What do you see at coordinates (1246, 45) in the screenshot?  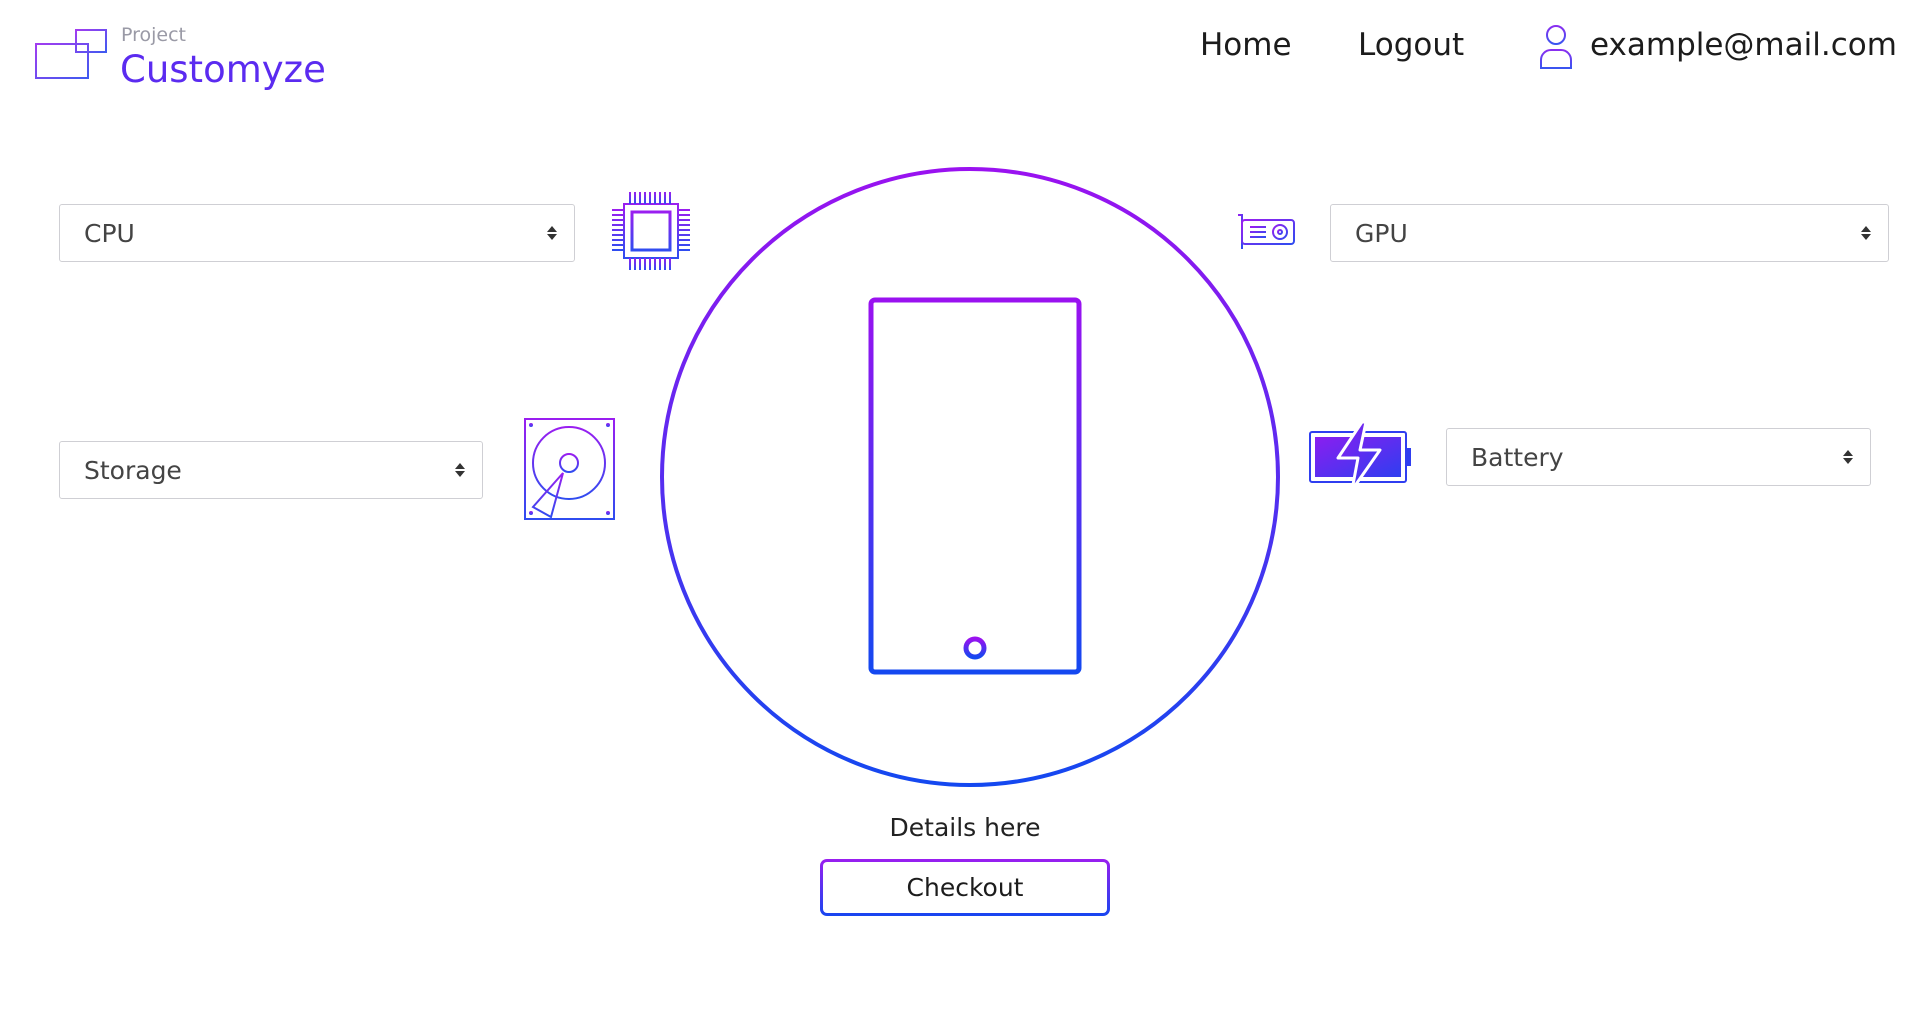 I see `nav-home-link: Home` at bounding box center [1246, 45].